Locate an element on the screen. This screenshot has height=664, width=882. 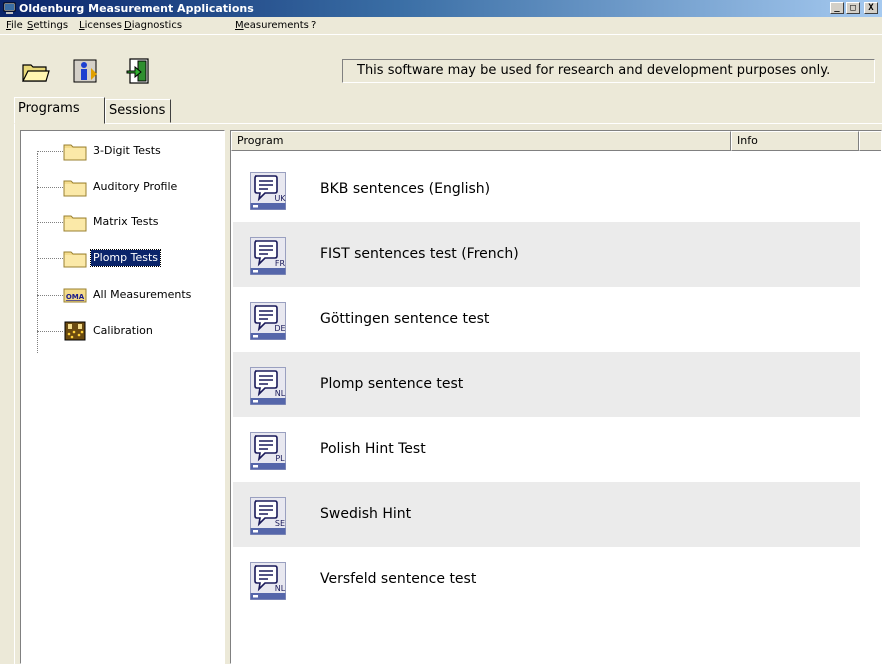
language-code: FR is located at coordinates (280, 263).